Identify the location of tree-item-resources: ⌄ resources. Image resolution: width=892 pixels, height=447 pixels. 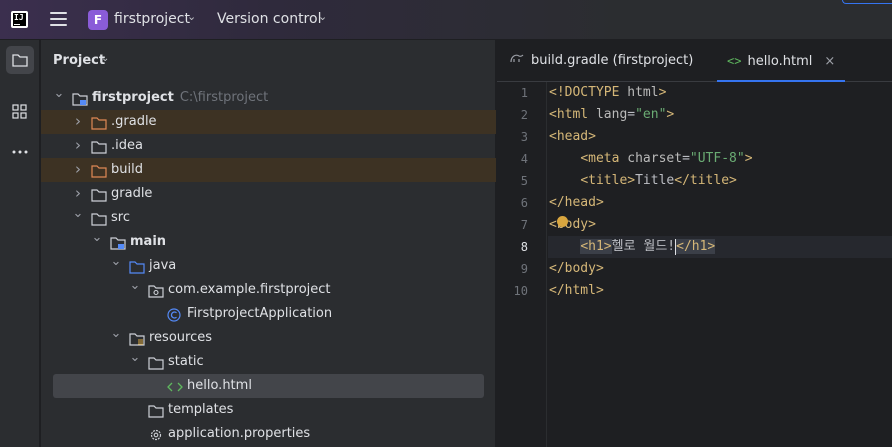
(268, 338).